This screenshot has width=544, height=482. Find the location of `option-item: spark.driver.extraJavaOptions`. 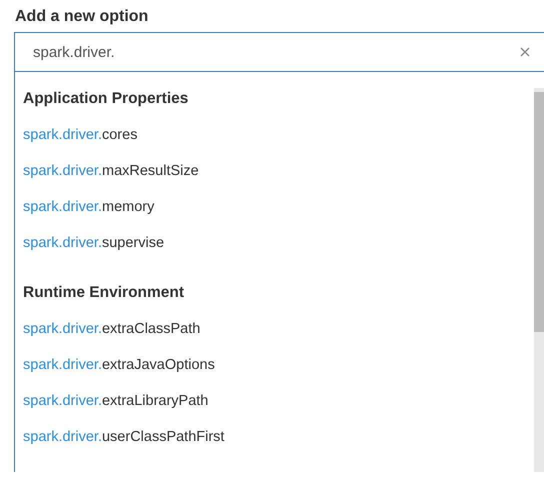

option-item: spark.driver.extraJavaOptions is located at coordinates (119, 372).